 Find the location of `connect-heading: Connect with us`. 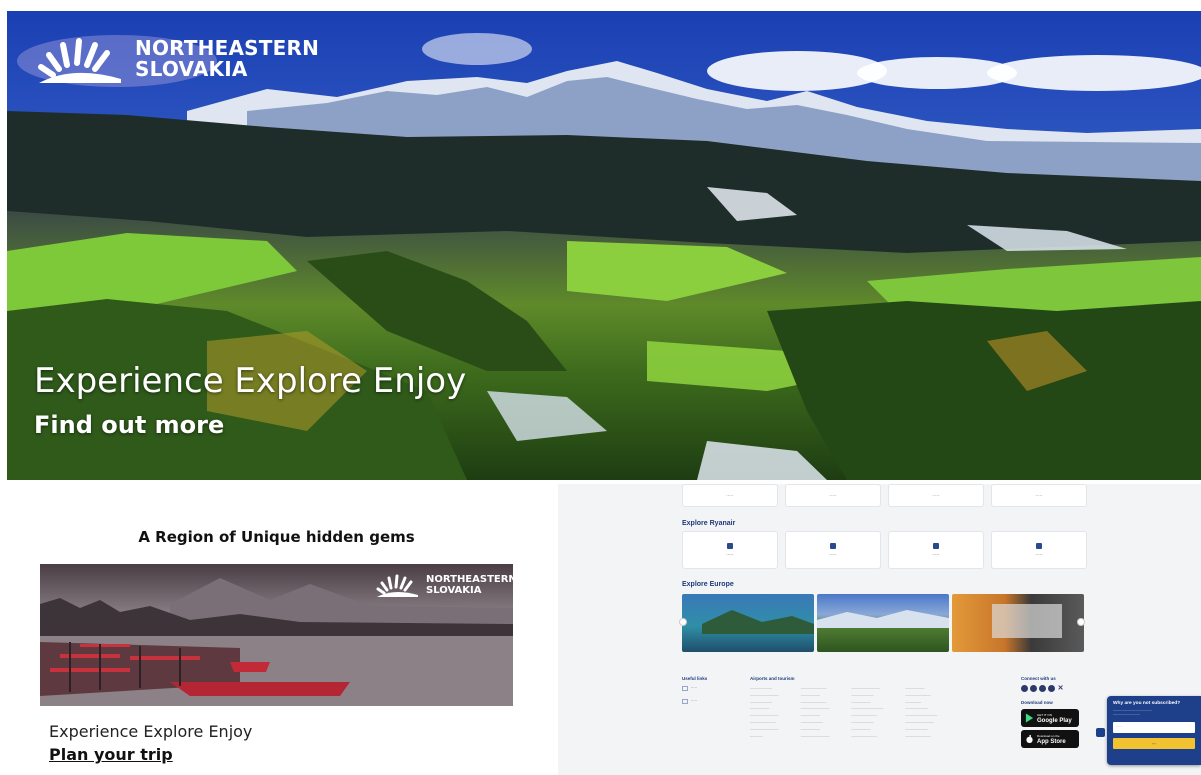

connect-heading: Connect with us is located at coordinates (1038, 678).